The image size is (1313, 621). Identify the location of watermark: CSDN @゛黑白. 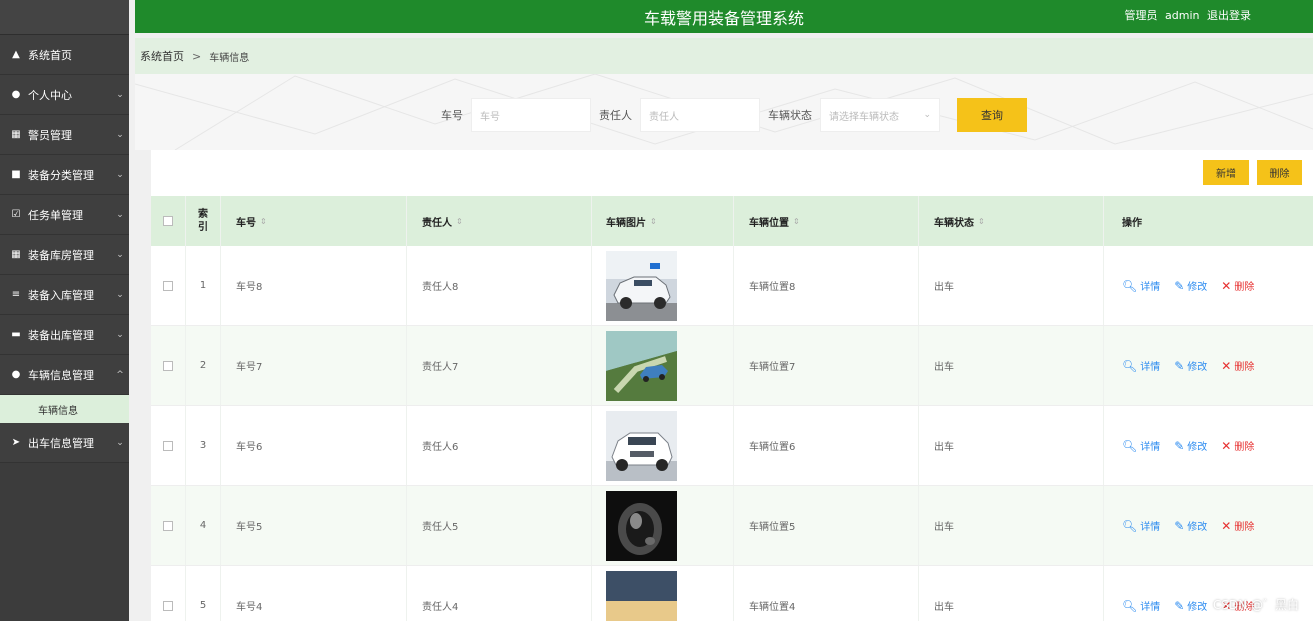
(1255, 605).